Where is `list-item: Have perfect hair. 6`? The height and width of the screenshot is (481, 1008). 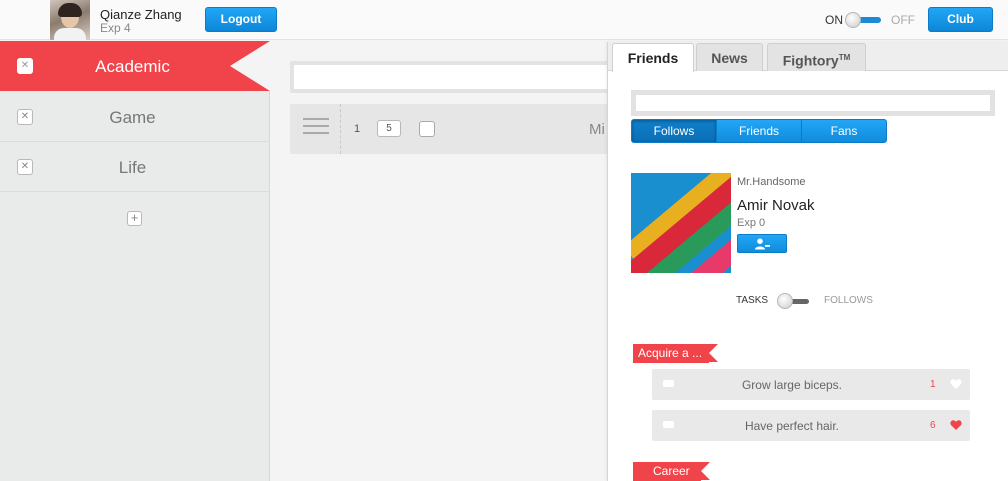 list-item: Have perfect hair. 6 is located at coordinates (811, 425).